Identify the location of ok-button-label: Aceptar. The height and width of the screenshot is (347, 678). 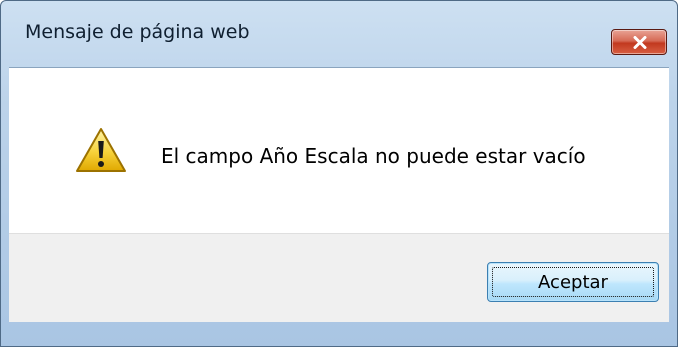
(573, 282).